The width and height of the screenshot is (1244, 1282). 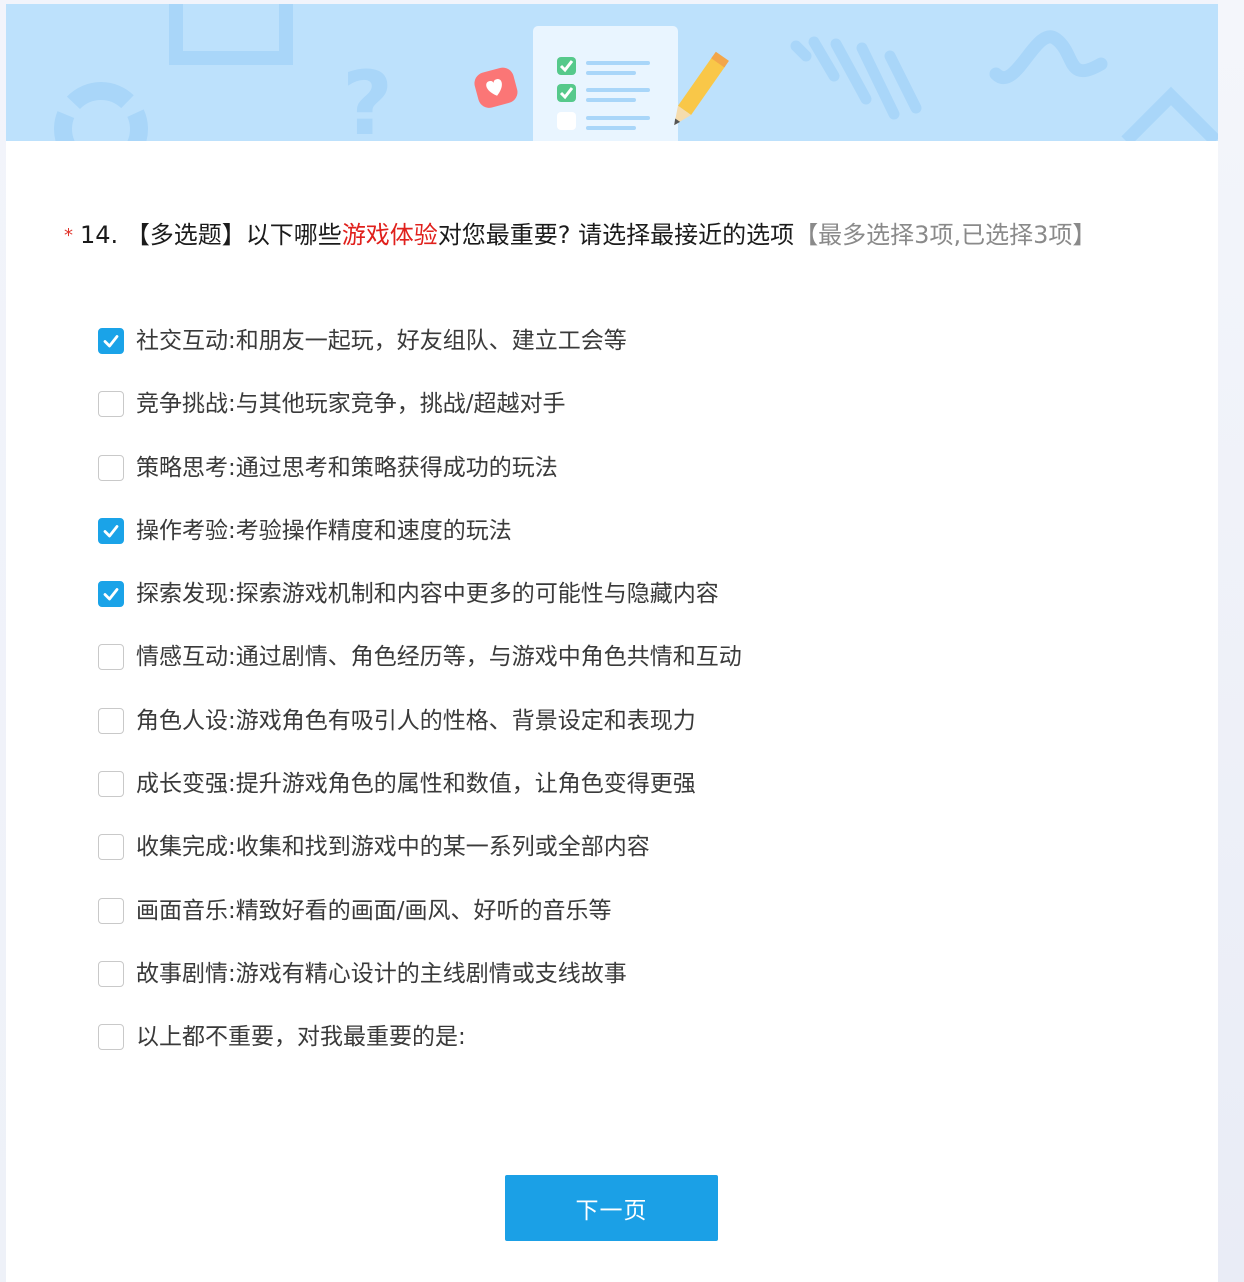 I want to click on square-outline-icon, so click(x=231, y=34).